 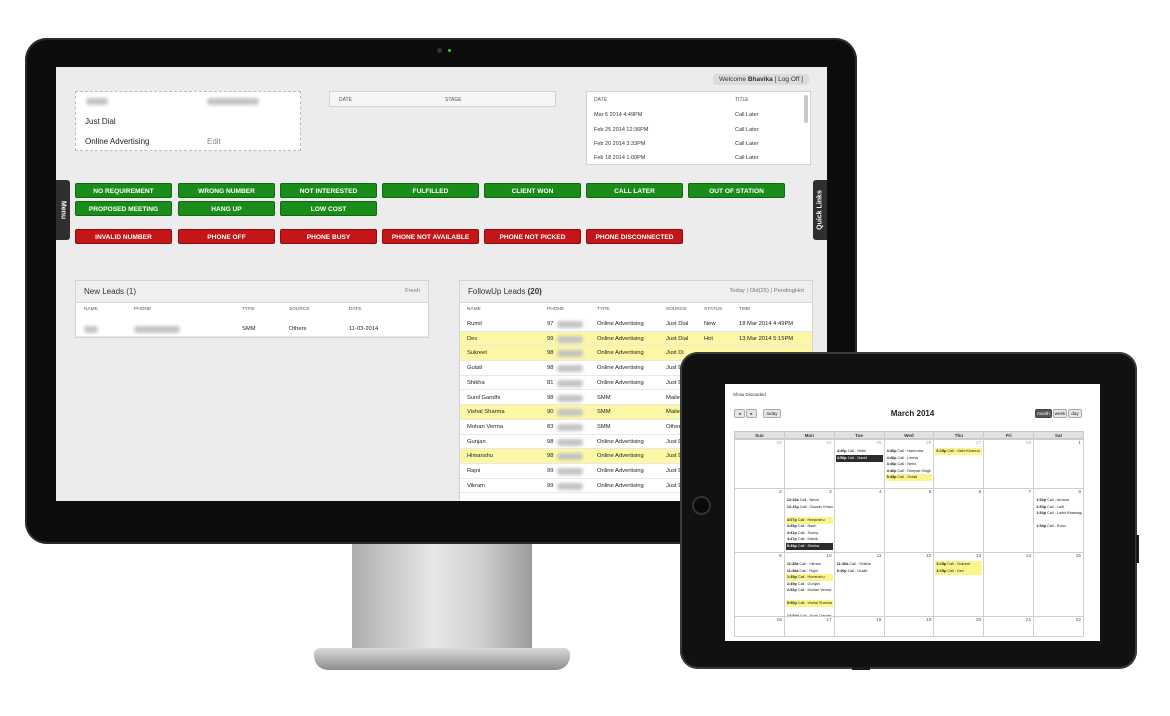 What do you see at coordinates (1075, 413) in the screenshot?
I see `day-view-button: day` at bounding box center [1075, 413].